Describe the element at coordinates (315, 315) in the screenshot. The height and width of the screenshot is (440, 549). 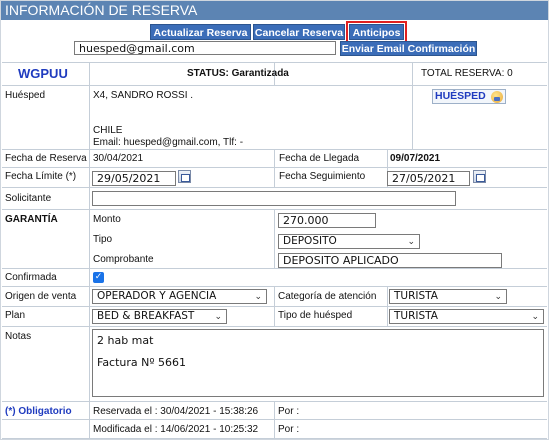
I see `tipo-huesped-label: Tipo de huésped` at that location.